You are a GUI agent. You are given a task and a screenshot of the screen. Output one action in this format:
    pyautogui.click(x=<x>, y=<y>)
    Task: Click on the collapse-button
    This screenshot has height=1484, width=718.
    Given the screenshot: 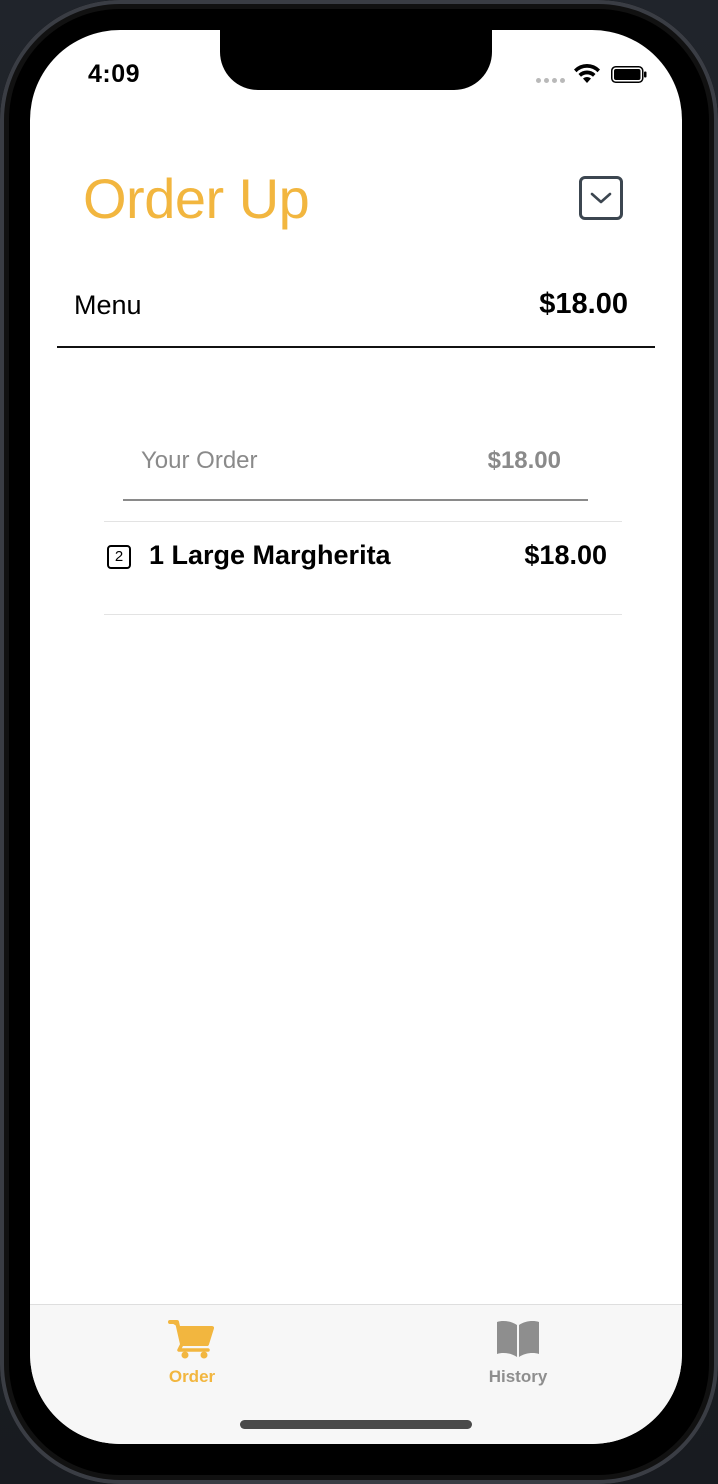 What is the action you would take?
    pyautogui.click(x=601, y=198)
    